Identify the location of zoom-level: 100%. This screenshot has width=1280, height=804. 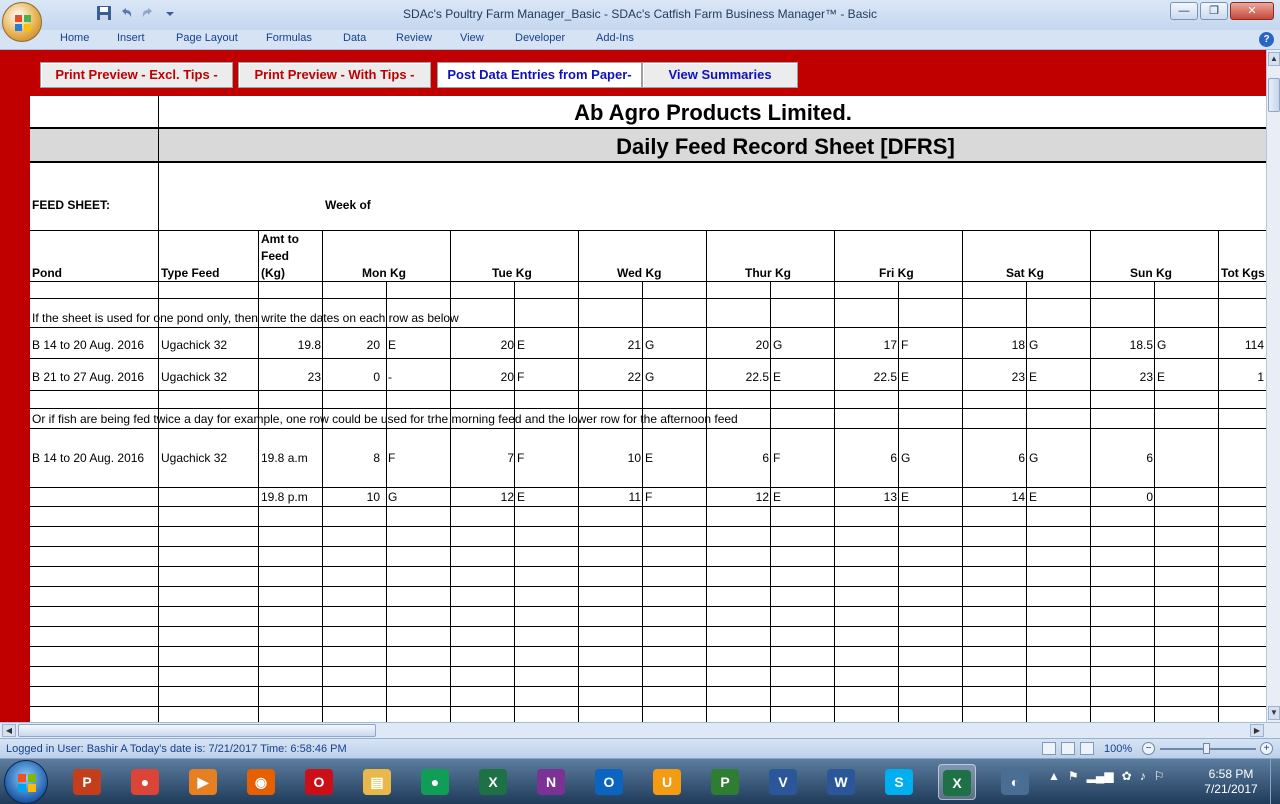
(1118, 749).